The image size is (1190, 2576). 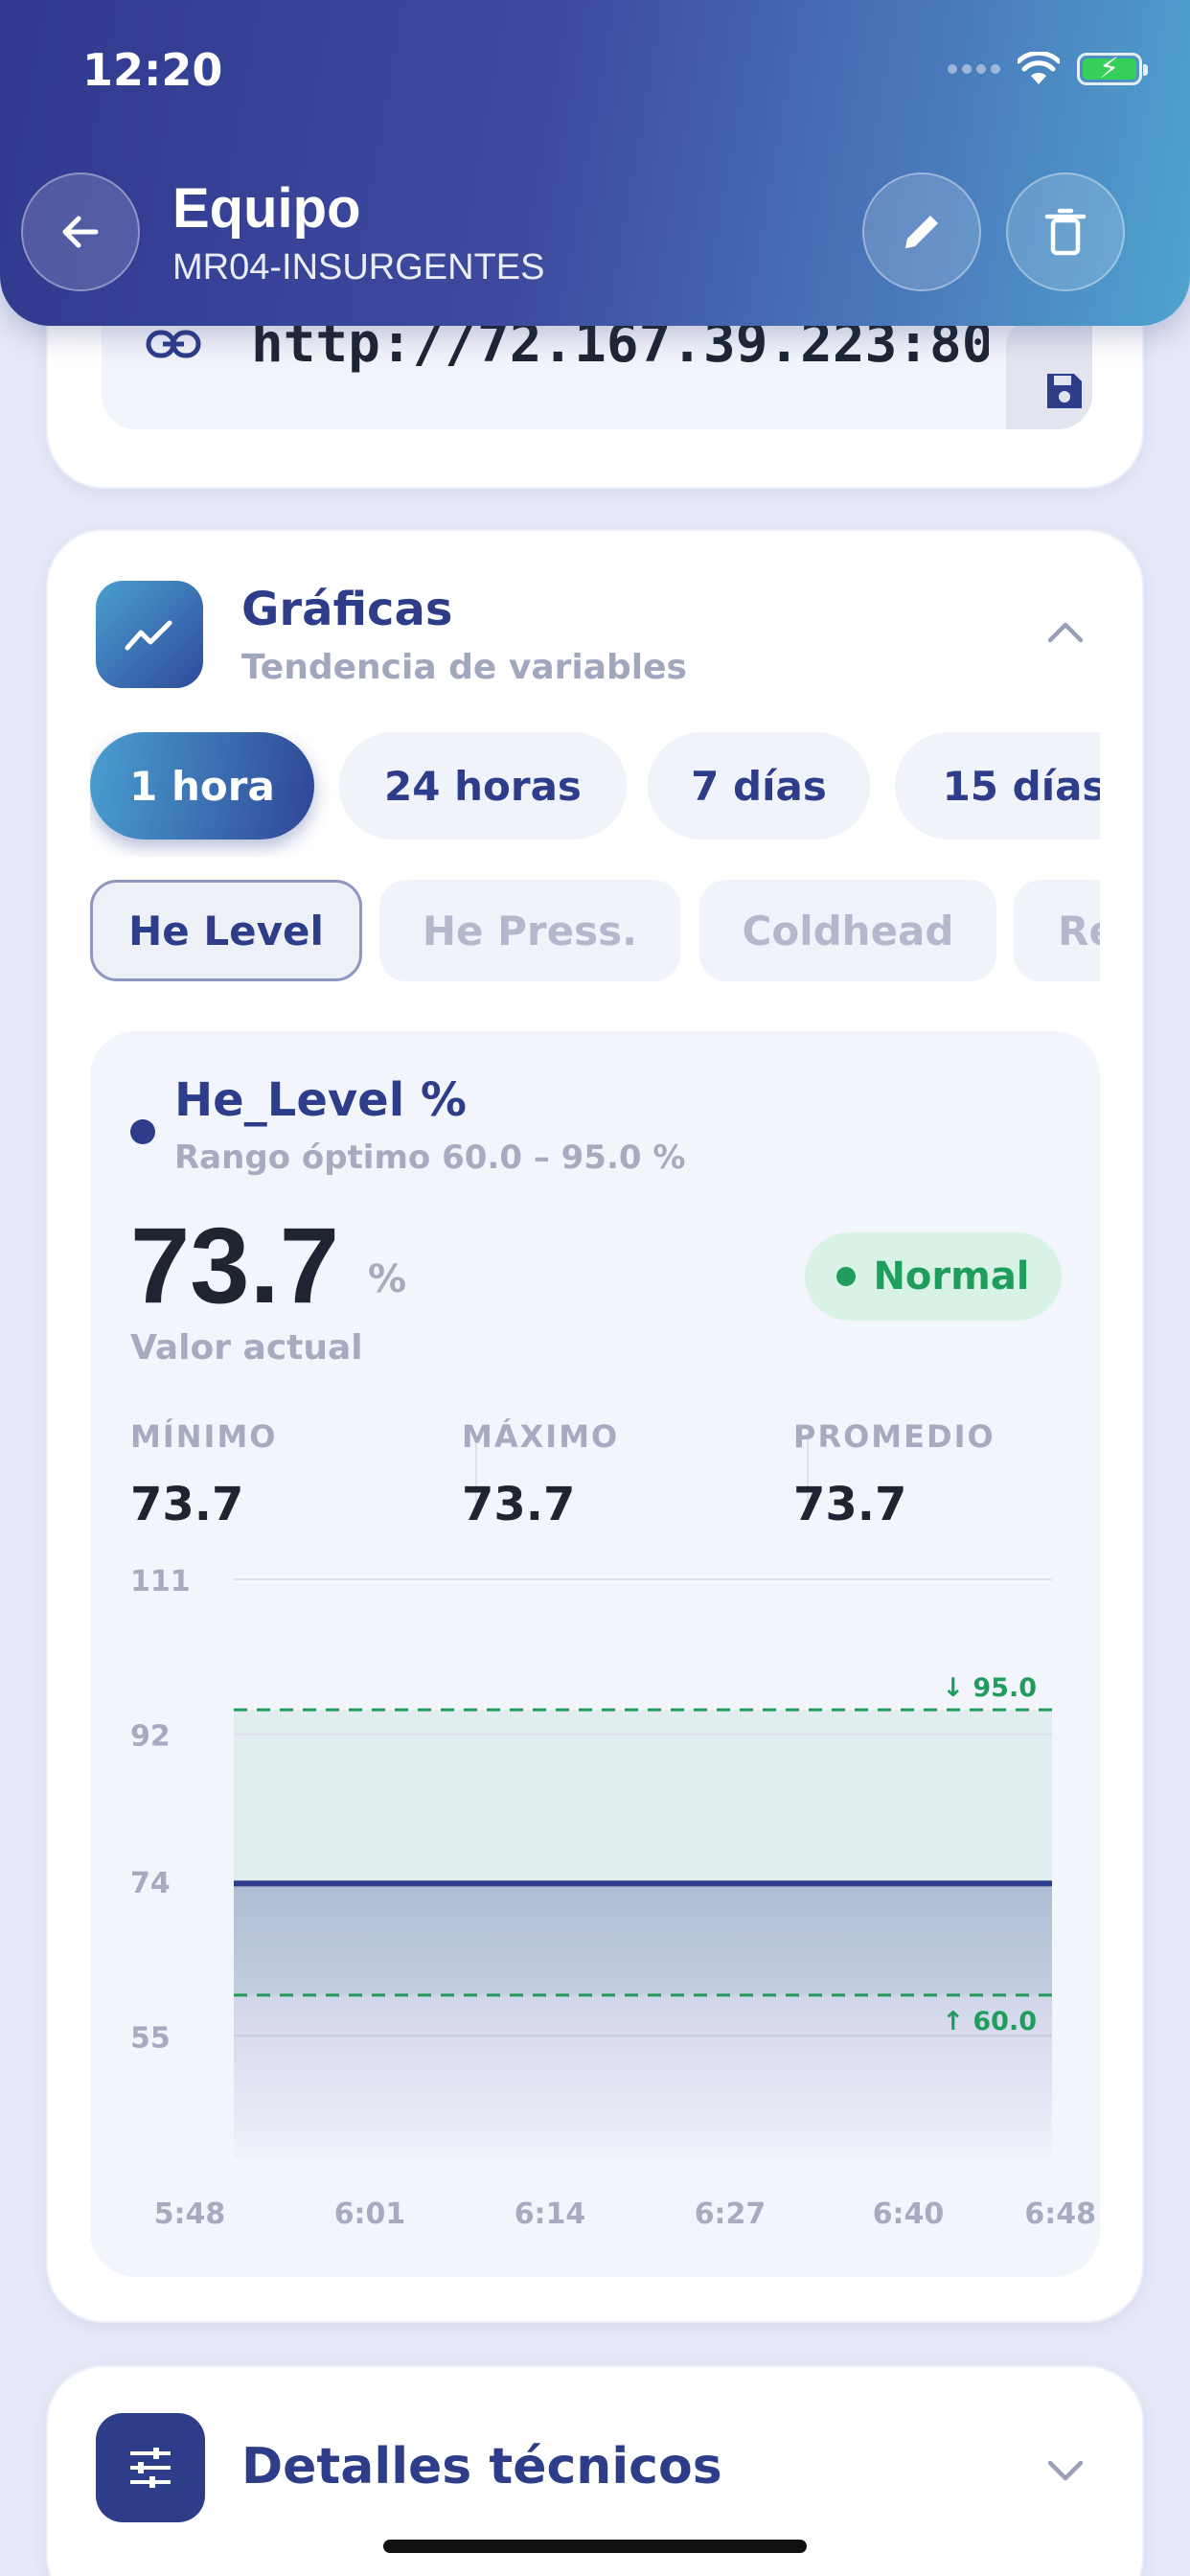 What do you see at coordinates (152, 70) in the screenshot?
I see `status-time: 12:20` at bounding box center [152, 70].